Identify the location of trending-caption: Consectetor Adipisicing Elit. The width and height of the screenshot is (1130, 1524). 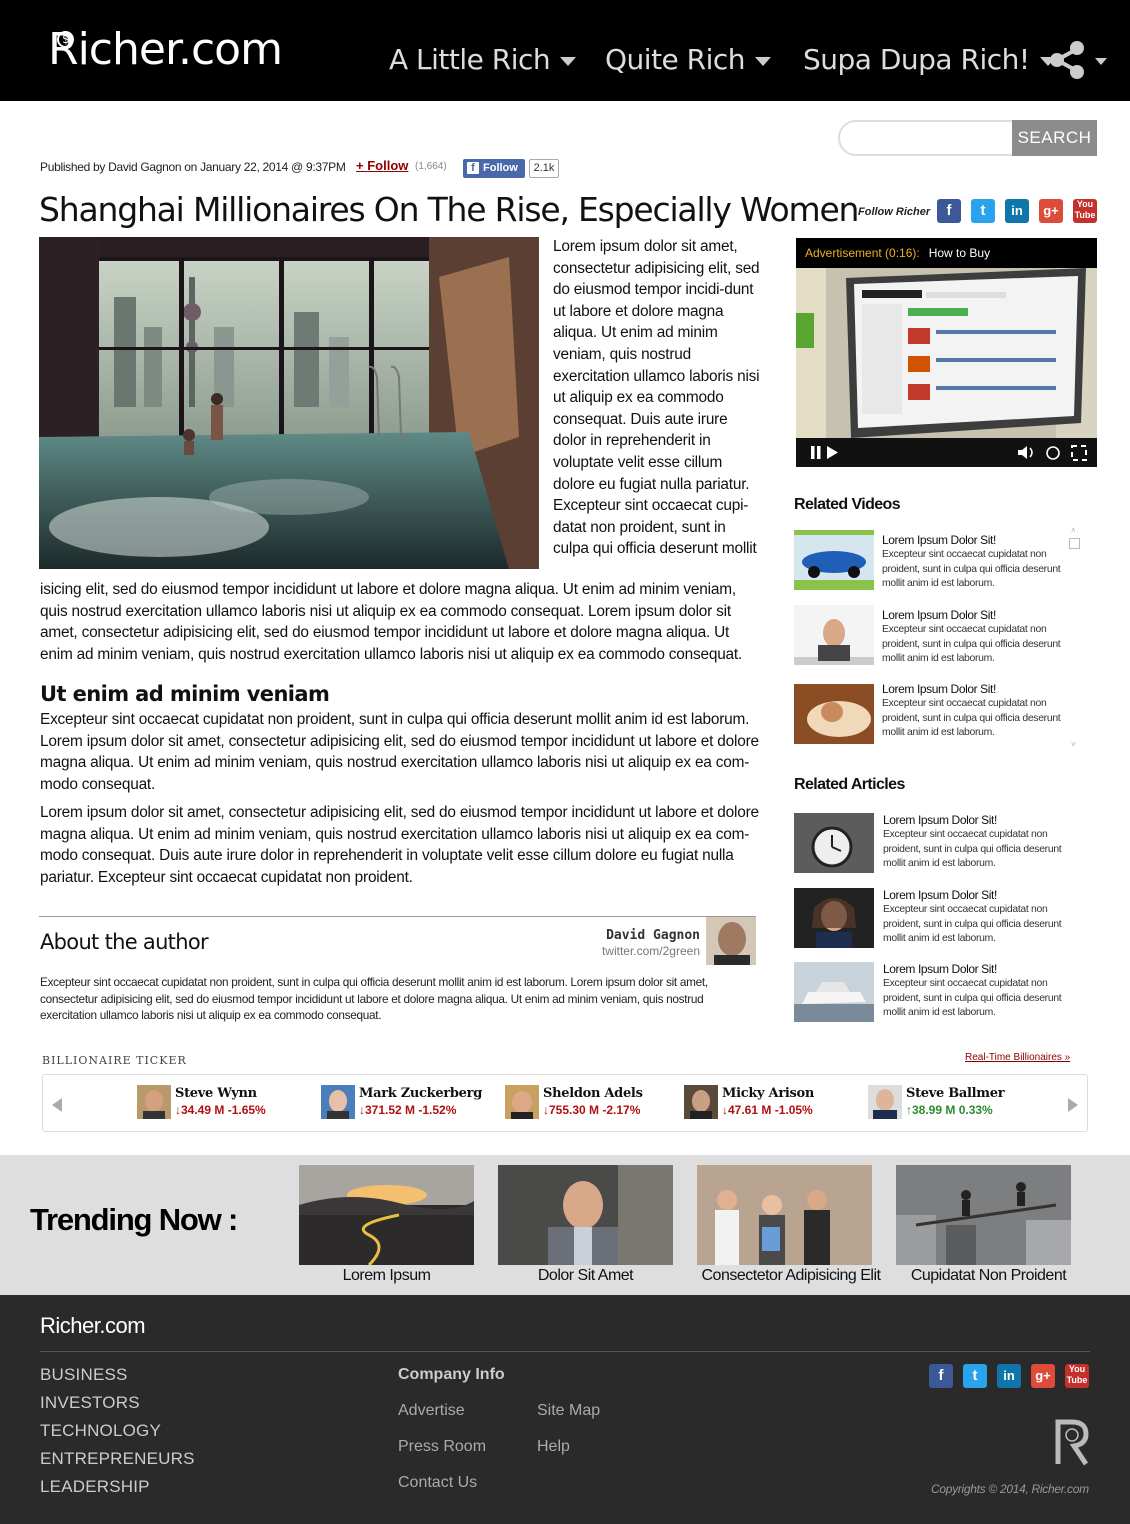
(791, 1276).